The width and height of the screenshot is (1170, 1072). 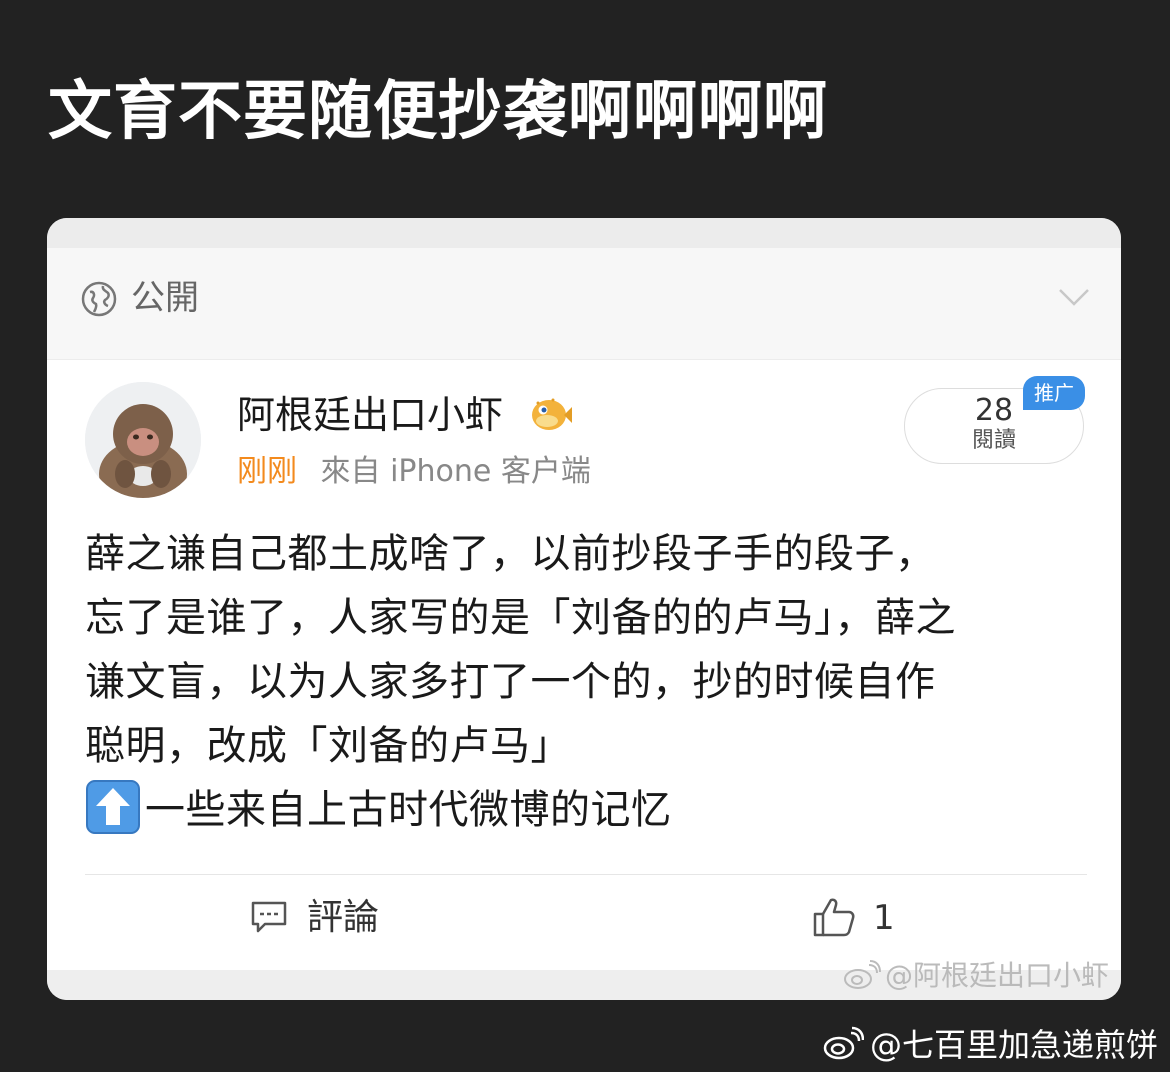 What do you see at coordinates (267, 471) in the screenshot?
I see `post-time: 刚刚` at bounding box center [267, 471].